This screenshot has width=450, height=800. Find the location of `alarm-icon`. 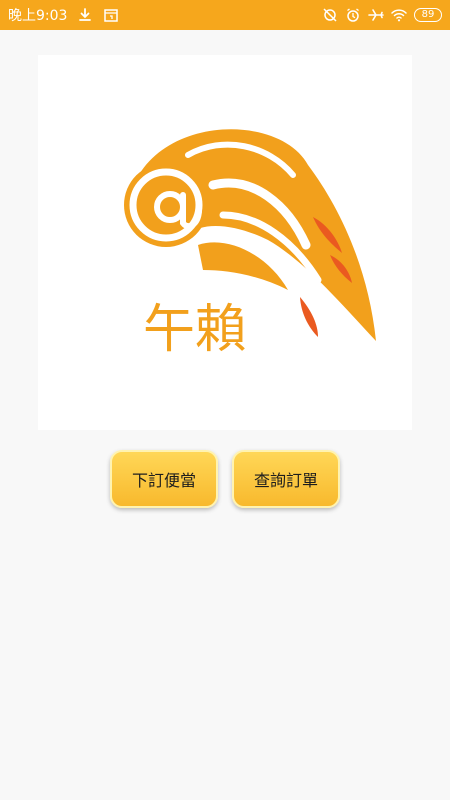

alarm-icon is located at coordinates (353, 15).